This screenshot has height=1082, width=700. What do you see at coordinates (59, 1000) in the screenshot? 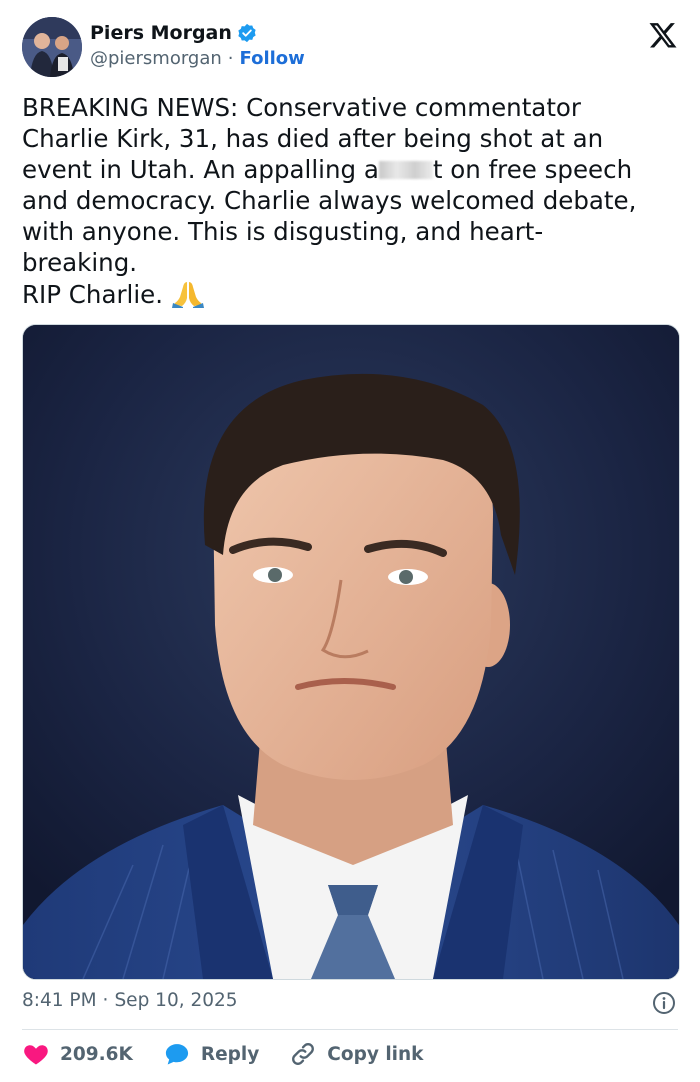
I see `tweet-time: 8:41 PM` at bounding box center [59, 1000].